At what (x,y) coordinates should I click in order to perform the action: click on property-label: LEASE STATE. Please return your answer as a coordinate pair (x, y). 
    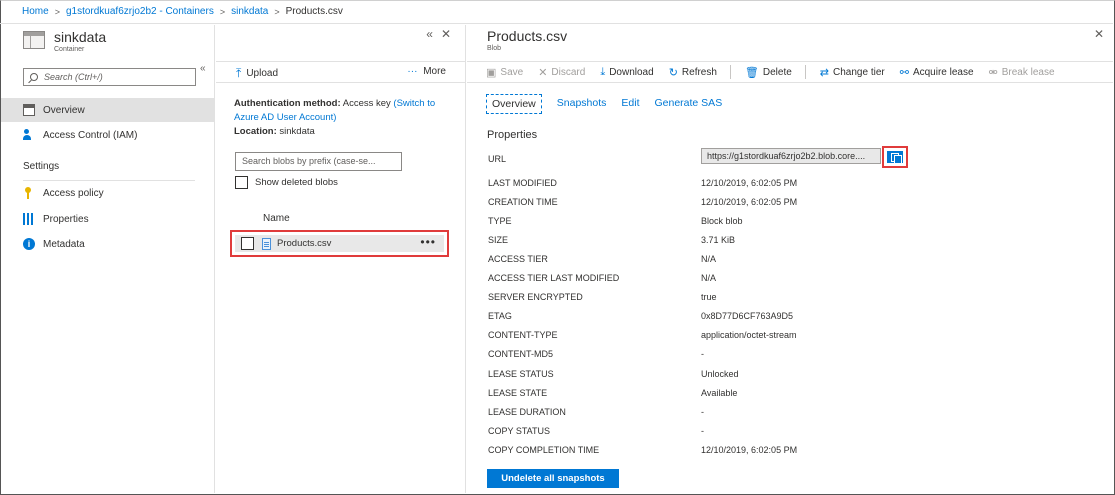
    Looking at the image, I should click on (518, 393).